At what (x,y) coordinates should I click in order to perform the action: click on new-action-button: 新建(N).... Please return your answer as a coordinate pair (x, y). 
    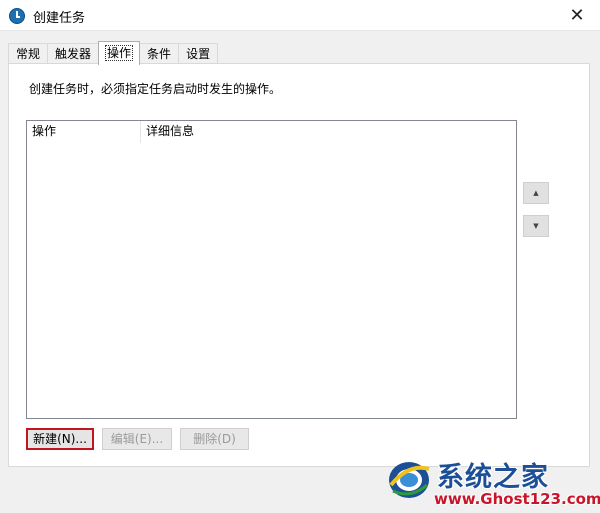
    Looking at the image, I should click on (60, 439).